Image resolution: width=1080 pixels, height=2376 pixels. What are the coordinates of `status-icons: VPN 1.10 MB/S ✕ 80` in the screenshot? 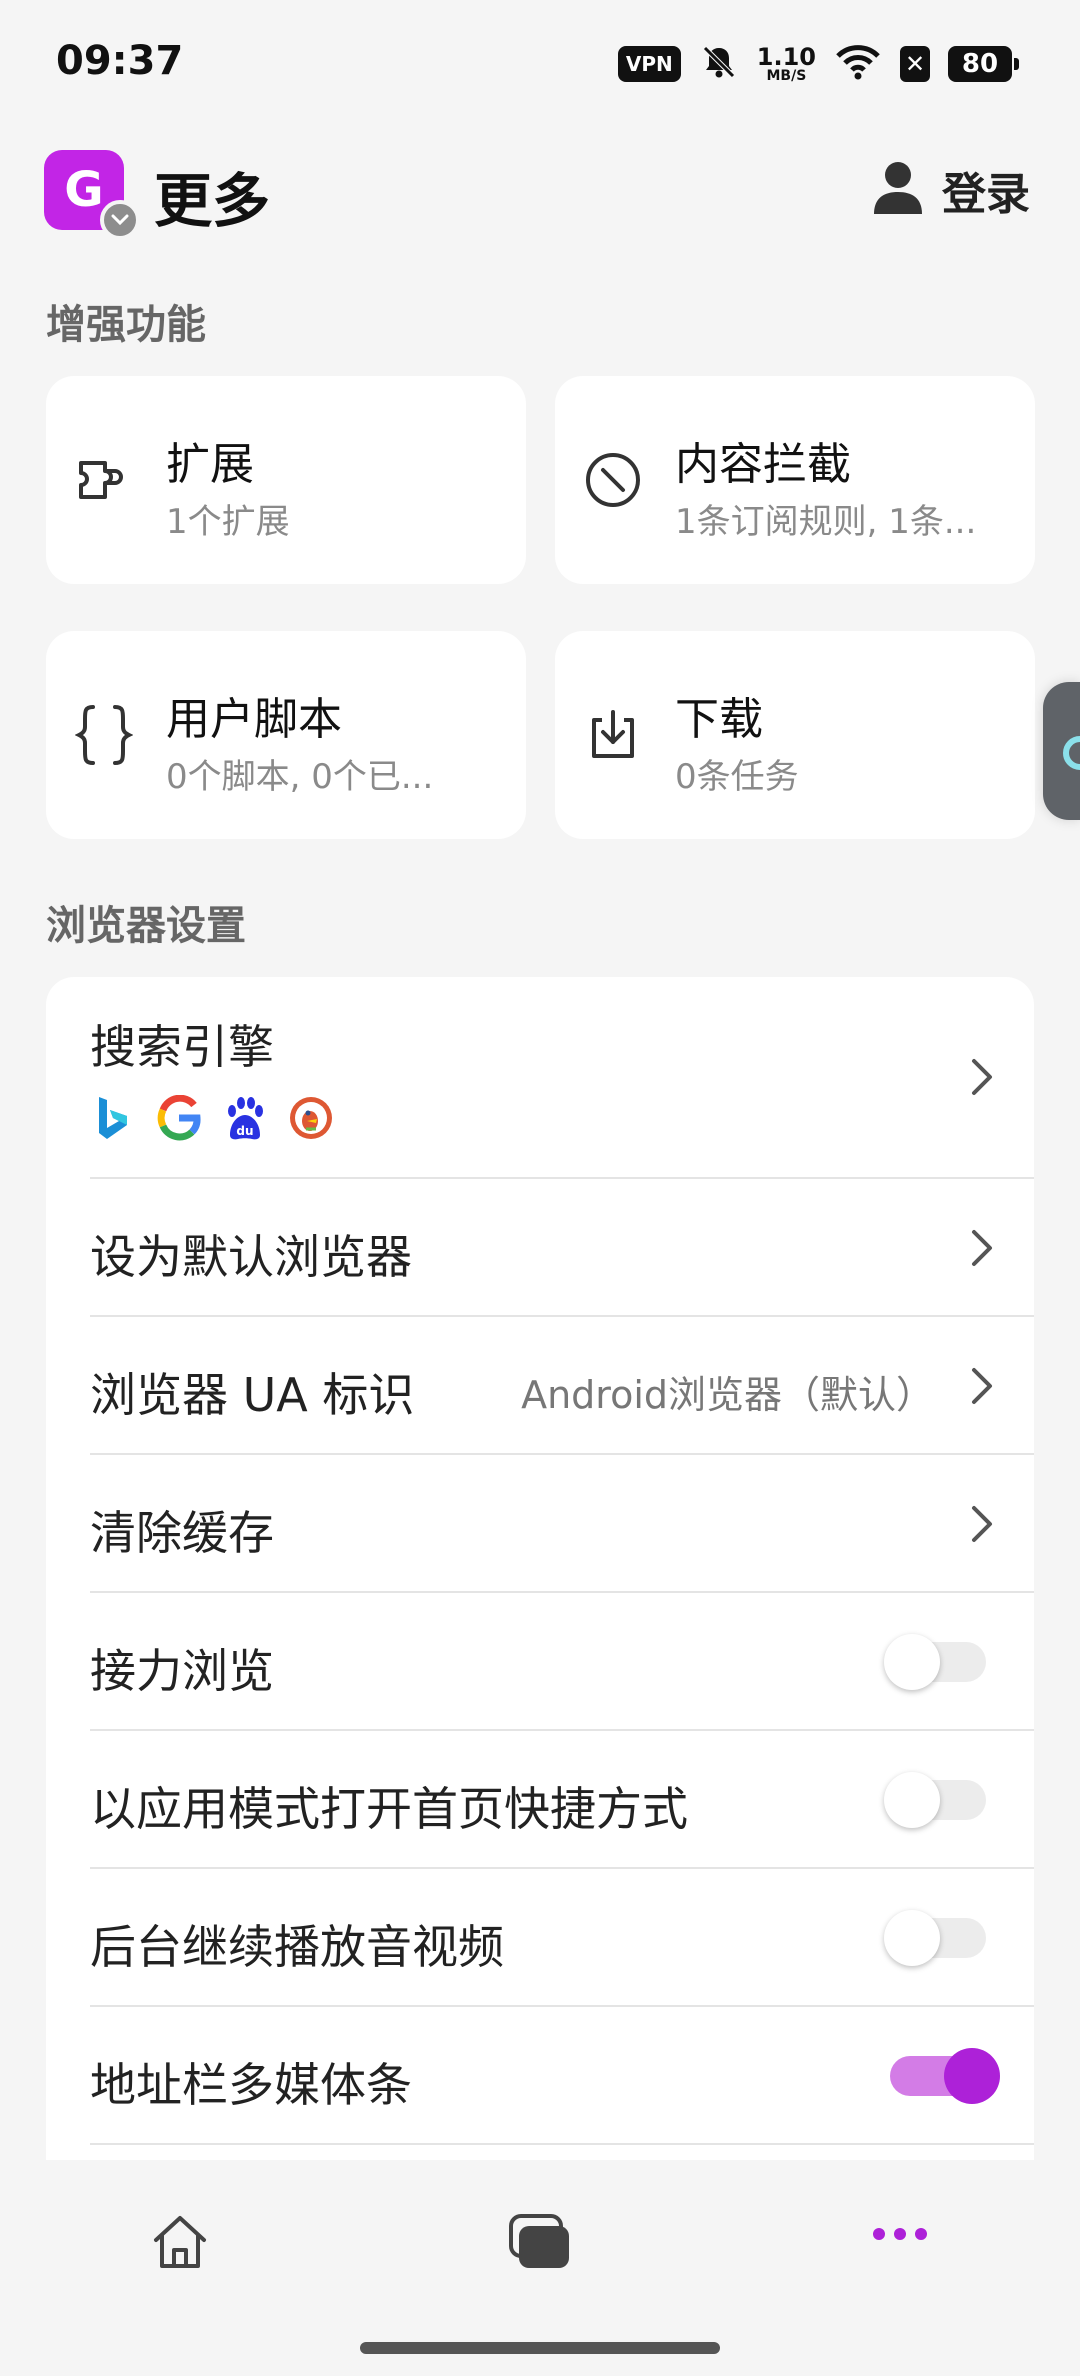 It's located at (818, 64).